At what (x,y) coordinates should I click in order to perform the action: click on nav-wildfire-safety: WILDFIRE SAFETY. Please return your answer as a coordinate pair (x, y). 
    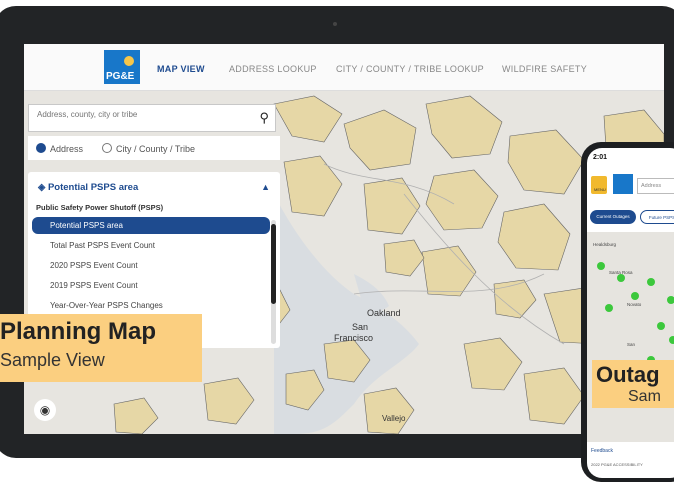
    Looking at the image, I should click on (544, 69).